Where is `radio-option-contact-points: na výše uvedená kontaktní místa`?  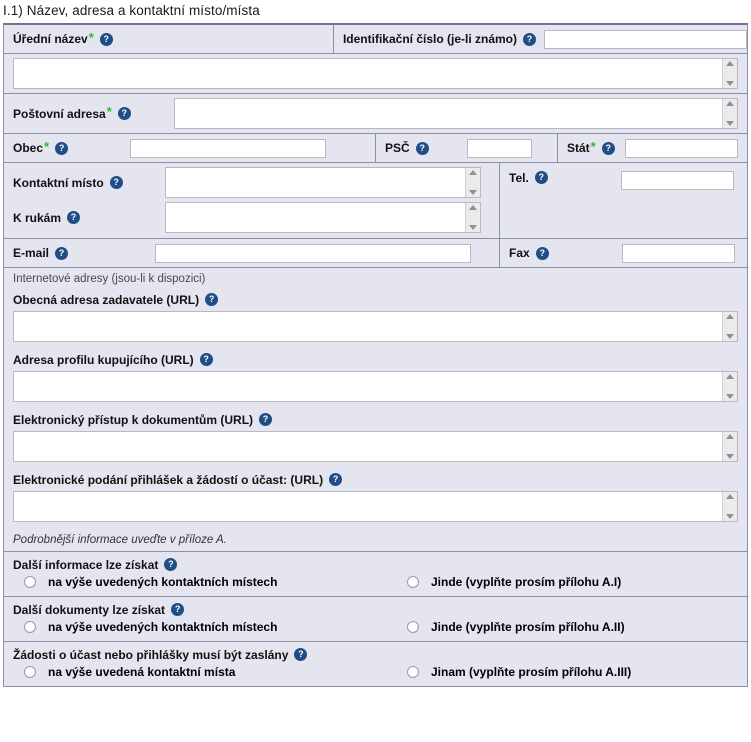 radio-option-contact-points: na výše uvedená kontaktní místa is located at coordinates (208, 672).